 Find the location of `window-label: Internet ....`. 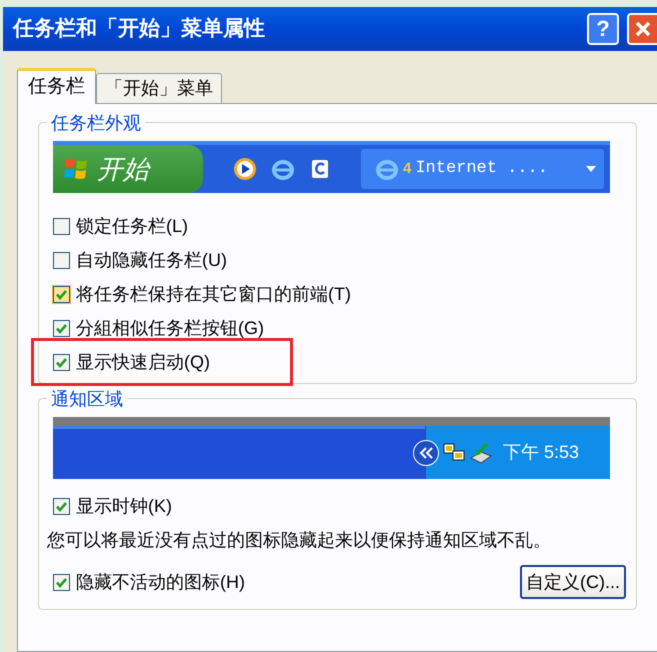

window-label: Internet .... is located at coordinates (482, 169).